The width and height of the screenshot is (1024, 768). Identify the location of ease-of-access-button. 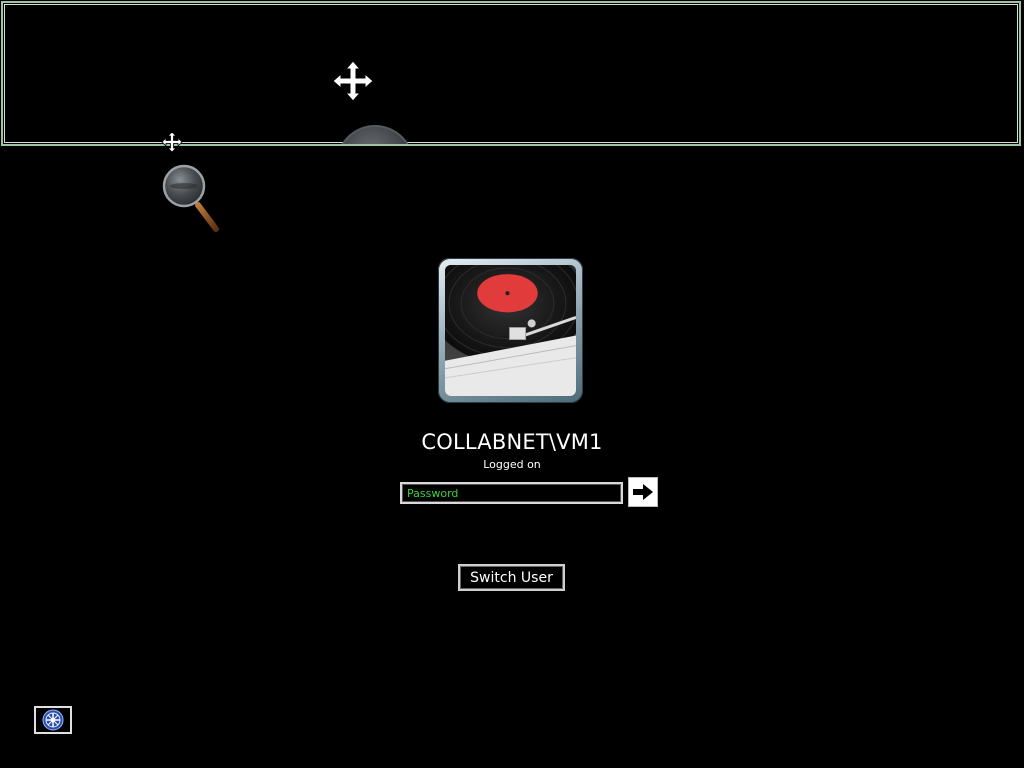
(53, 720).